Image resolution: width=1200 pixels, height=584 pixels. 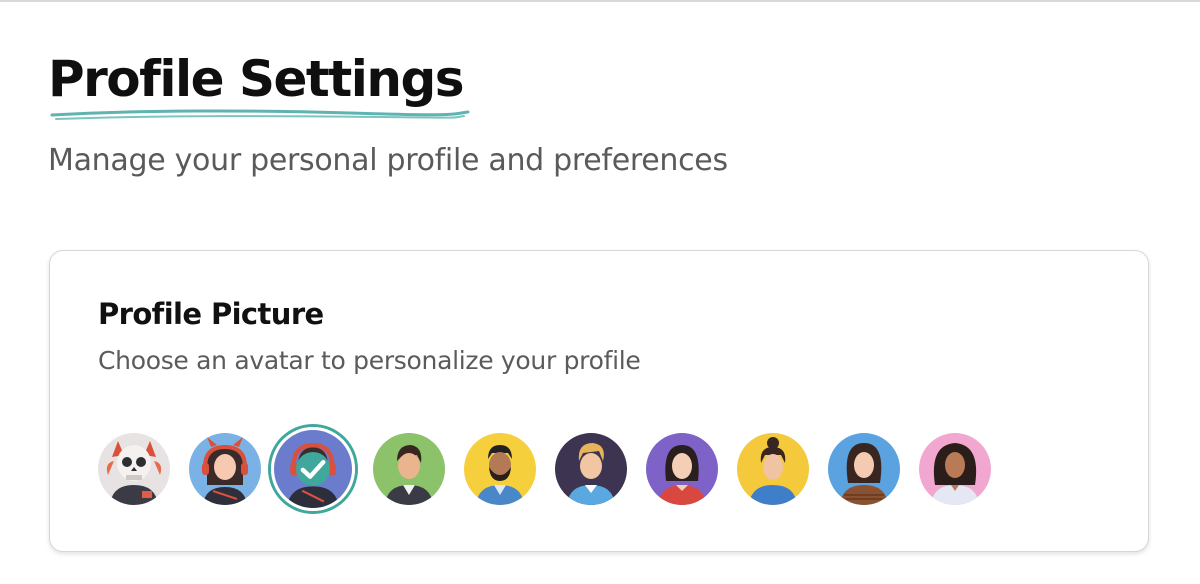 What do you see at coordinates (211, 314) in the screenshot?
I see `card-title: Profile Picture` at bounding box center [211, 314].